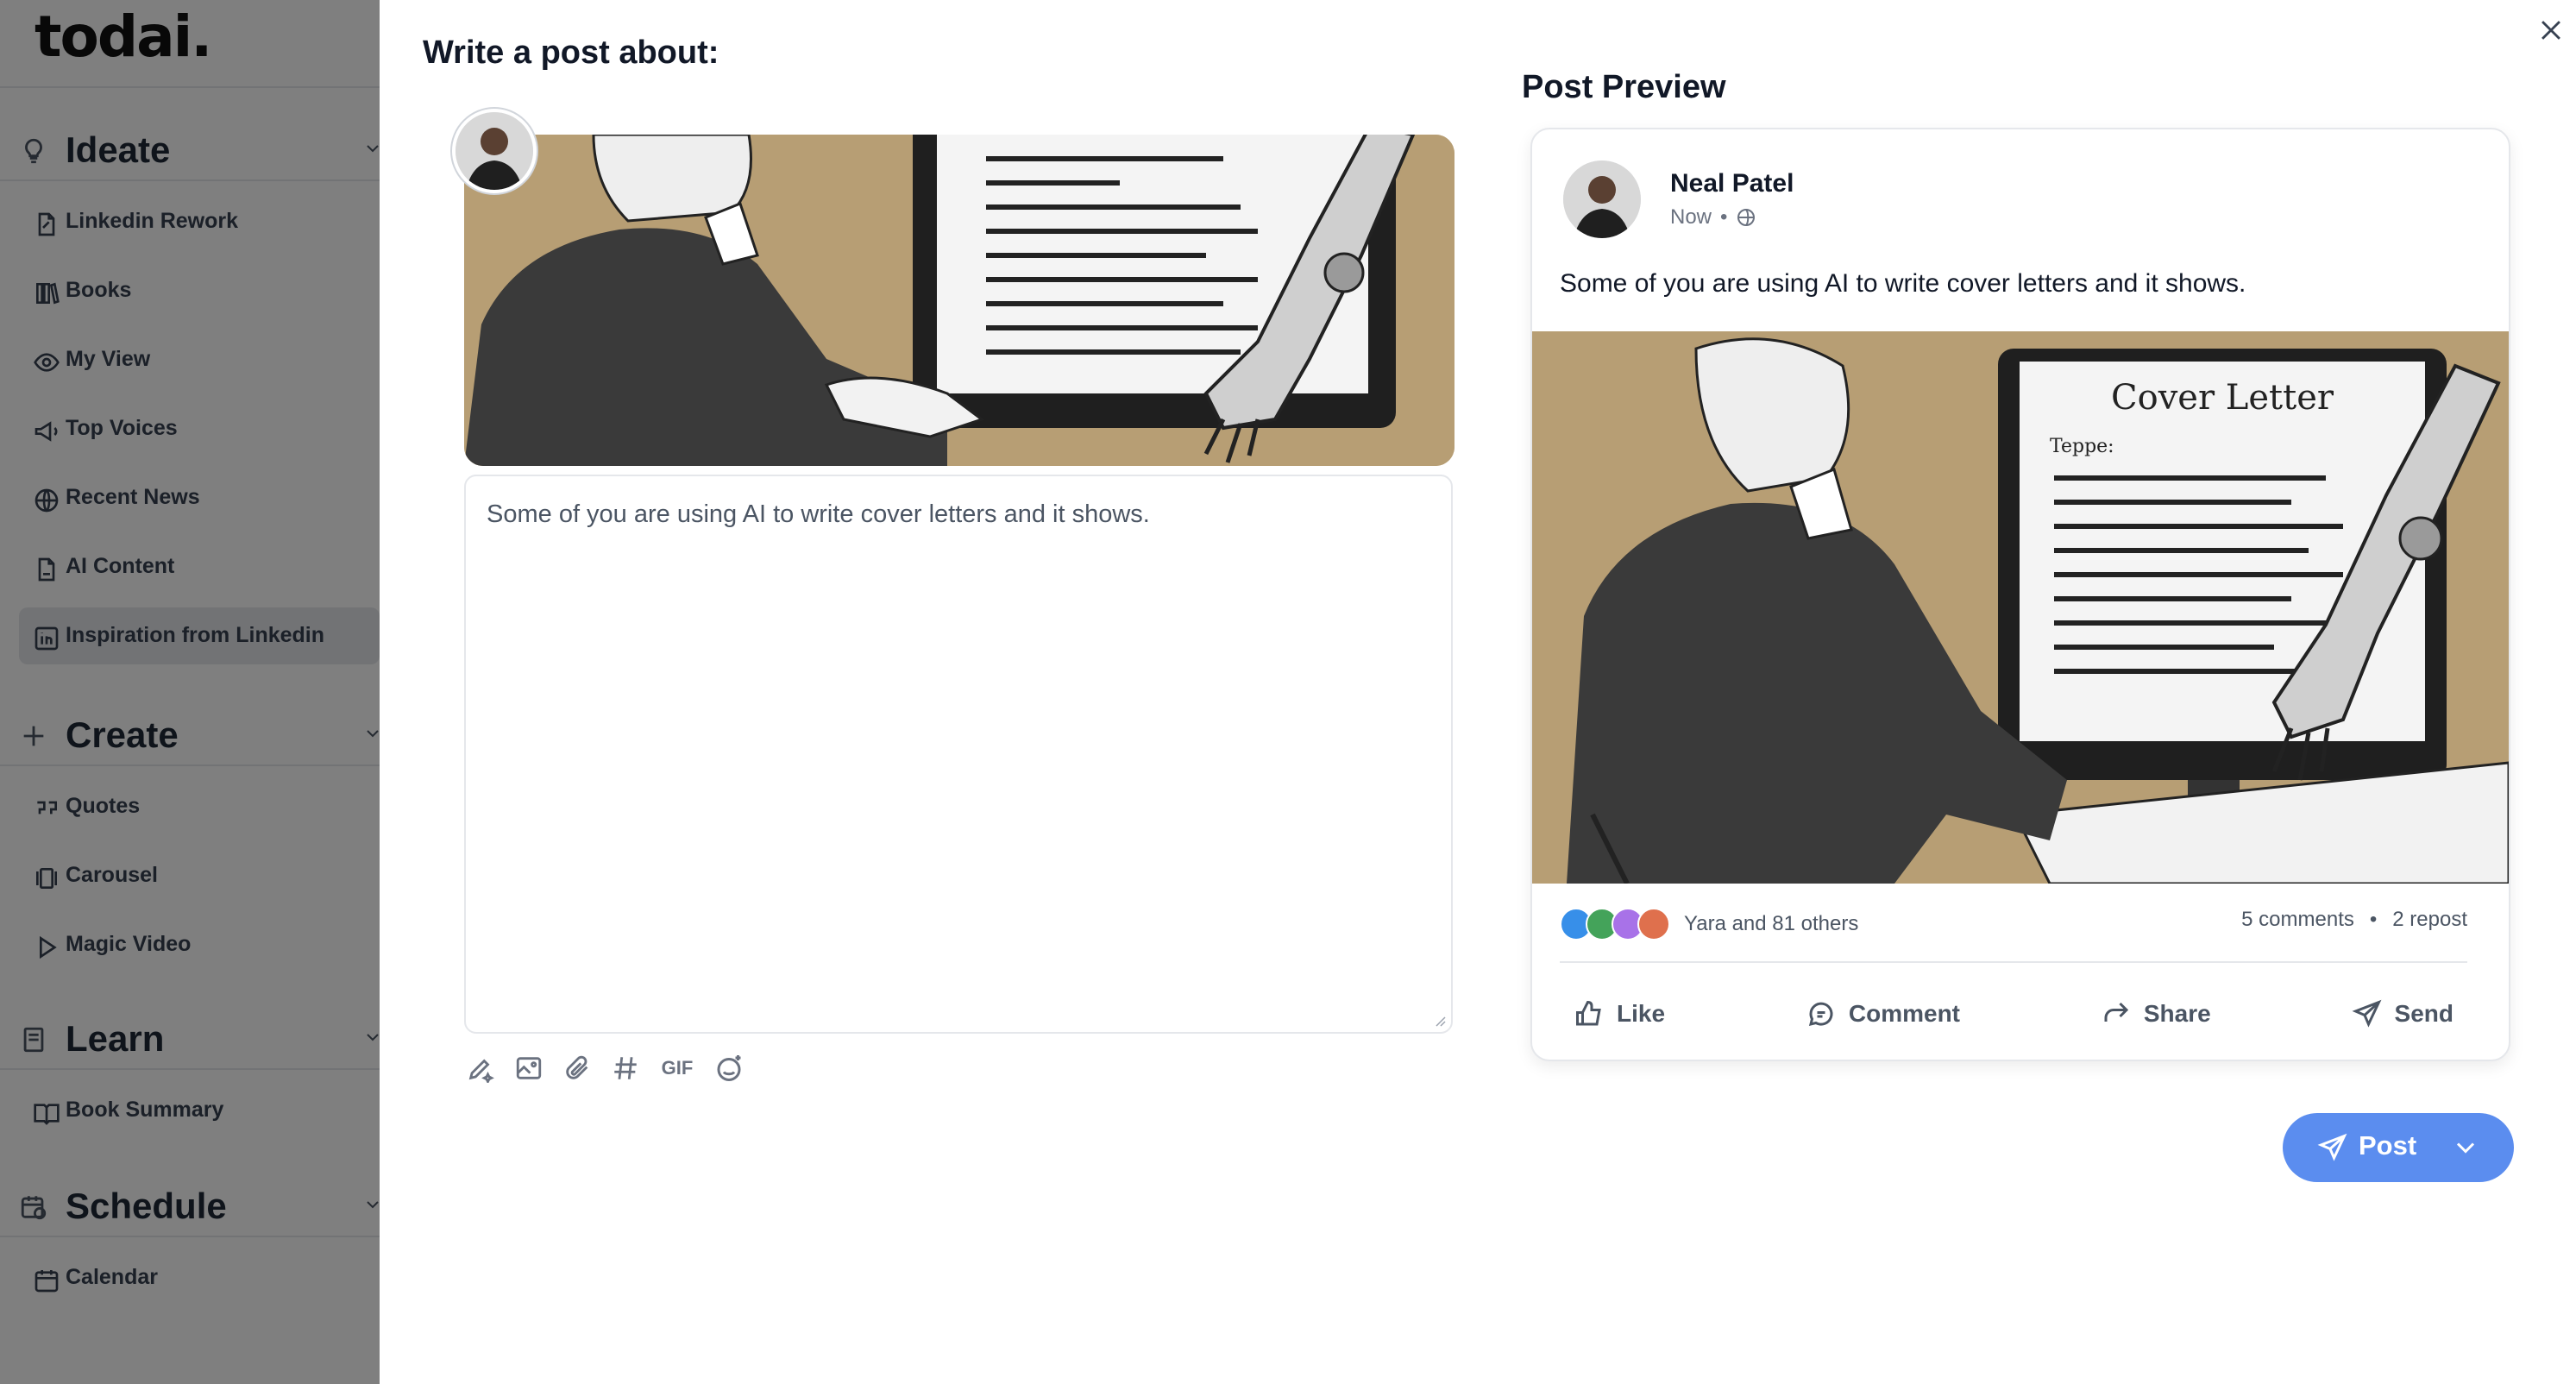 The height and width of the screenshot is (1384, 2576). What do you see at coordinates (2013, 1014) in the screenshot?
I see `post-actions: Like Comment Share Send` at bounding box center [2013, 1014].